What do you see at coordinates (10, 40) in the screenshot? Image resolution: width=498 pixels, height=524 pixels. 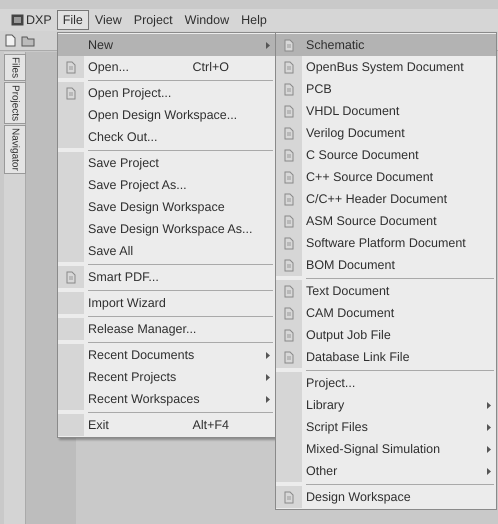 I see `new-document-icon` at bounding box center [10, 40].